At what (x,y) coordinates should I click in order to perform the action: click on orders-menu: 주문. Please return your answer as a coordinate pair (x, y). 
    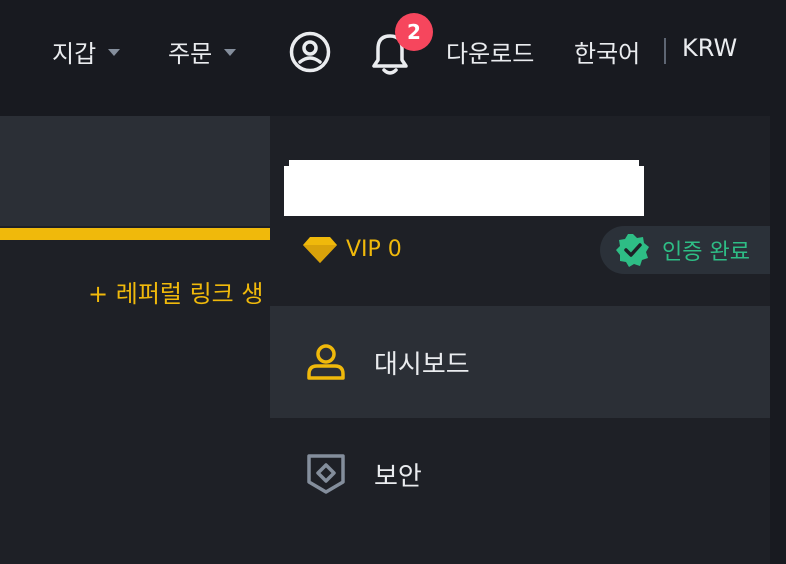
    Looking at the image, I should click on (202, 51).